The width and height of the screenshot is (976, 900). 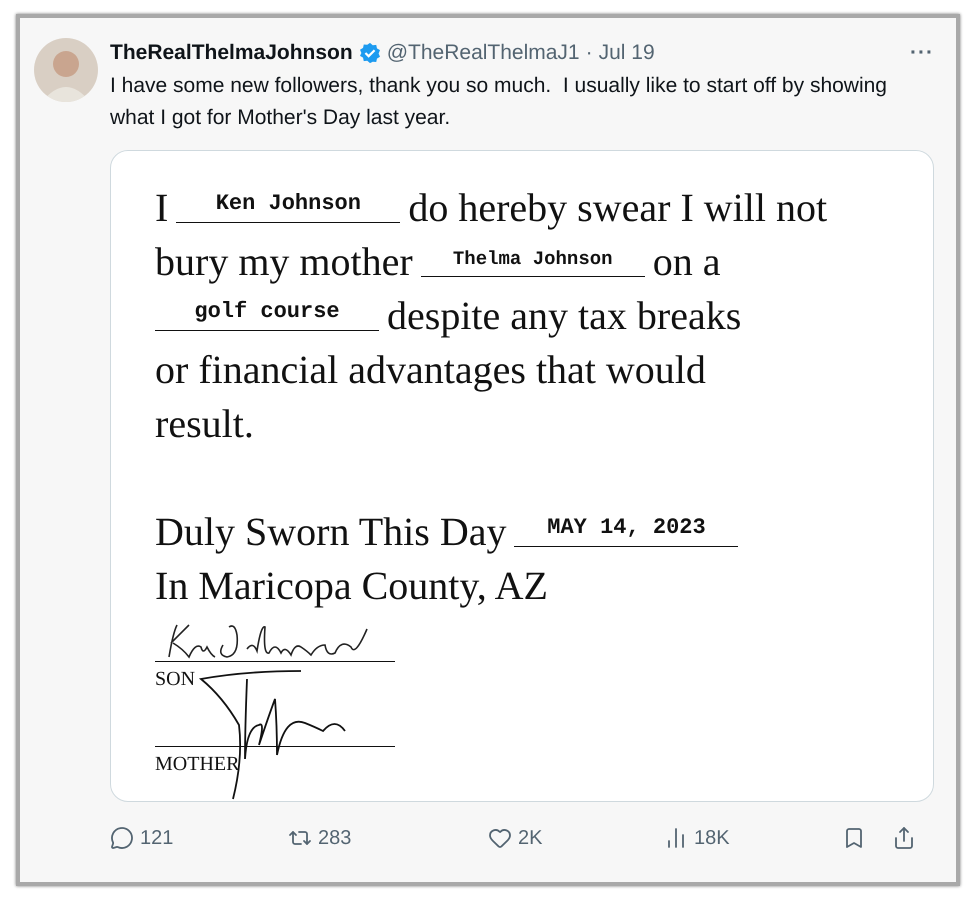 What do you see at coordinates (626, 531) in the screenshot?
I see `fill-in-line: MAY 14, 2023` at bounding box center [626, 531].